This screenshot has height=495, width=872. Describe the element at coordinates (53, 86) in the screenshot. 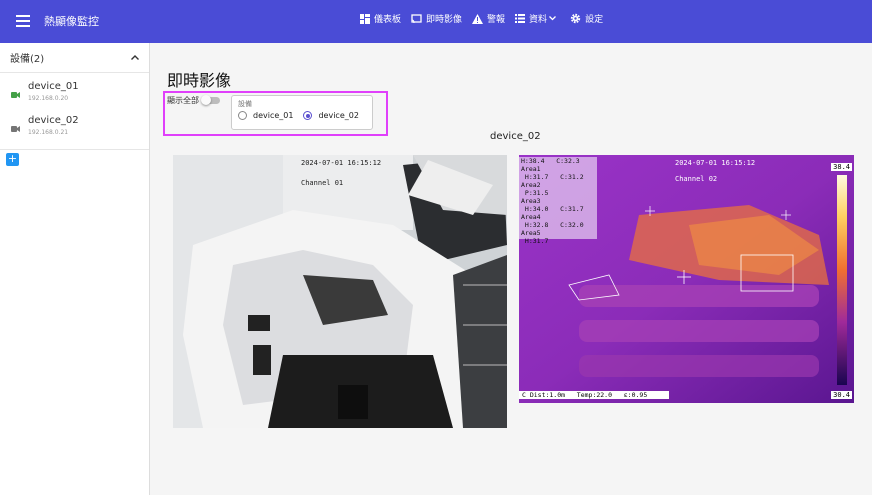

I see `device-name: device_01` at that location.